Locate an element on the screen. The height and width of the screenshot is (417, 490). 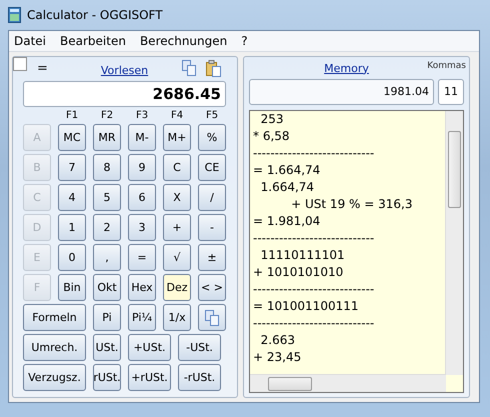
key-button: -USt. is located at coordinates (199, 347).